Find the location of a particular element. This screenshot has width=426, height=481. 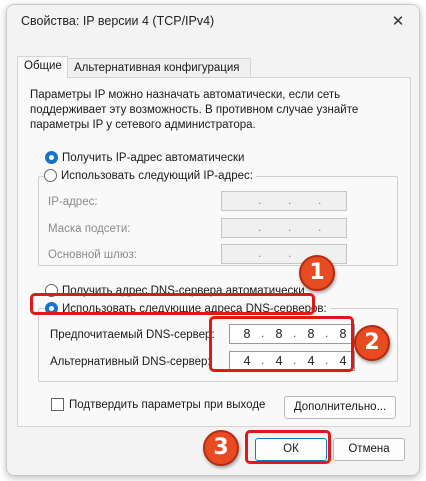

ok-button: ОК is located at coordinates (291, 449).